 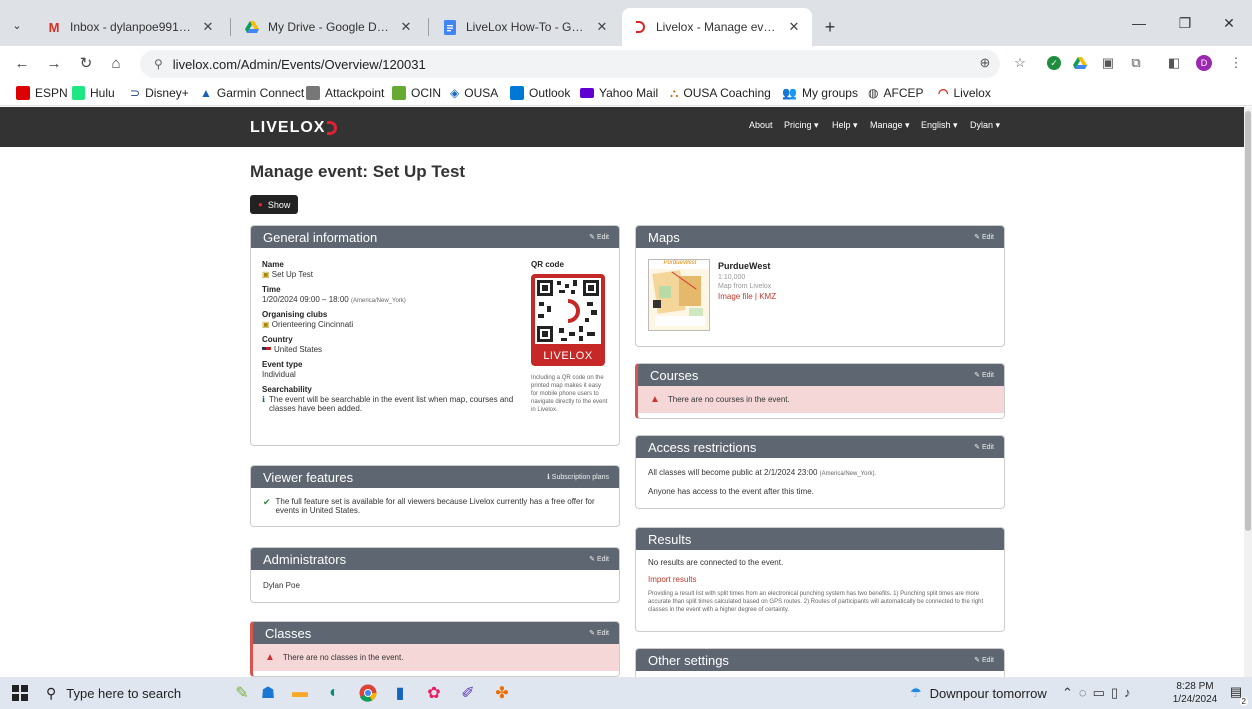 What do you see at coordinates (279, 374) in the screenshot?
I see `event-type-value: Individual` at bounding box center [279, 374].